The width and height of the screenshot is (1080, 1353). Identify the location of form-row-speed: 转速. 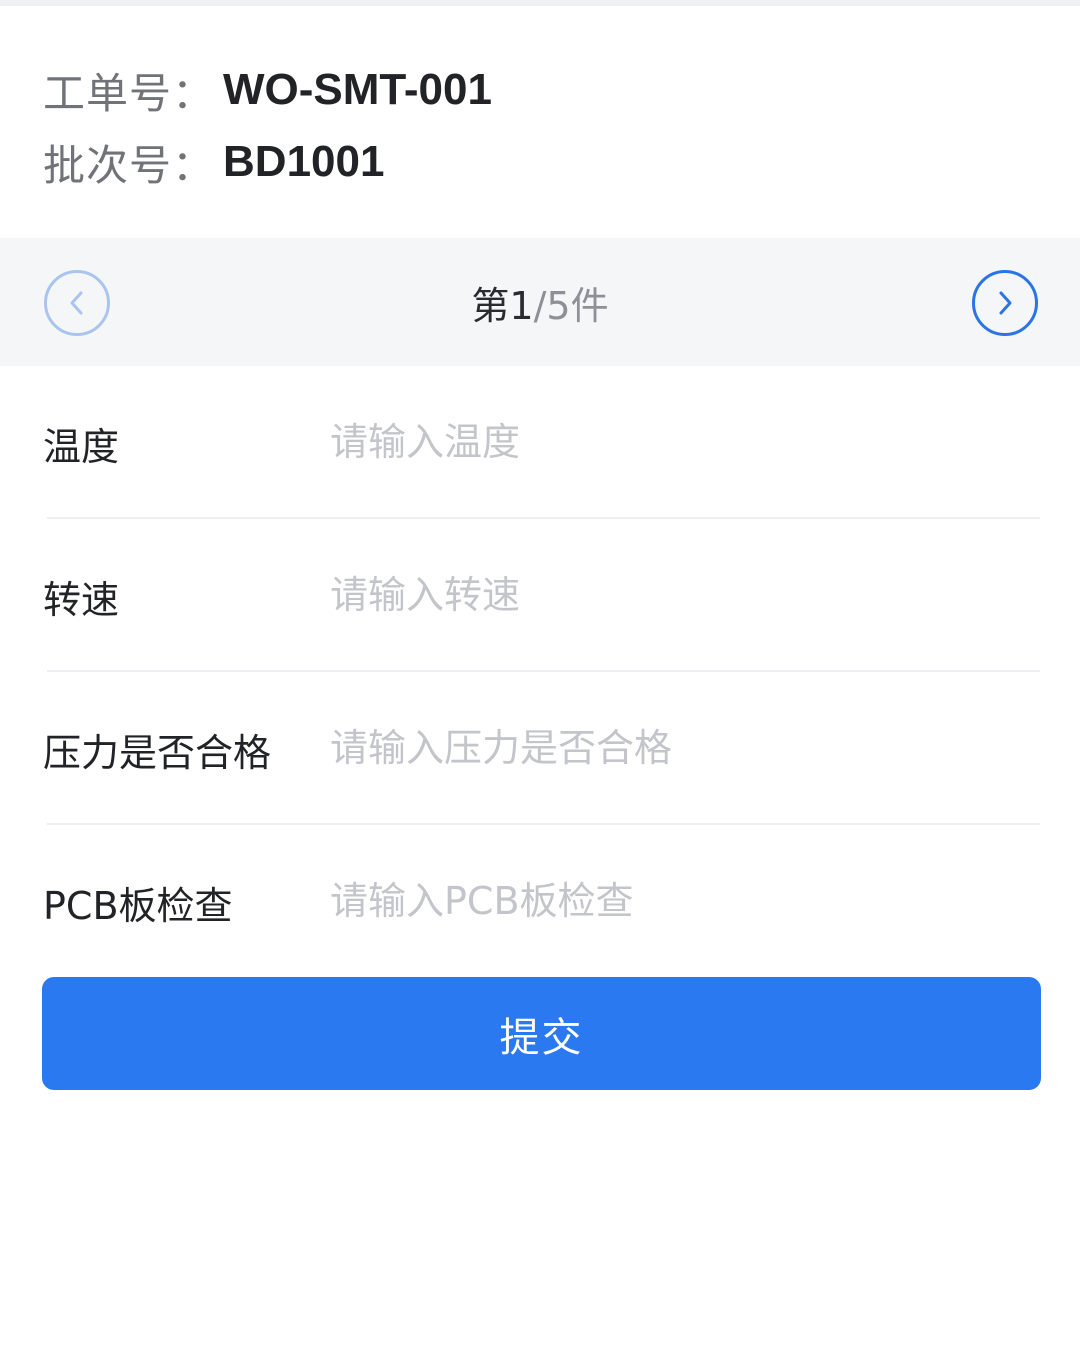
(540, 595).